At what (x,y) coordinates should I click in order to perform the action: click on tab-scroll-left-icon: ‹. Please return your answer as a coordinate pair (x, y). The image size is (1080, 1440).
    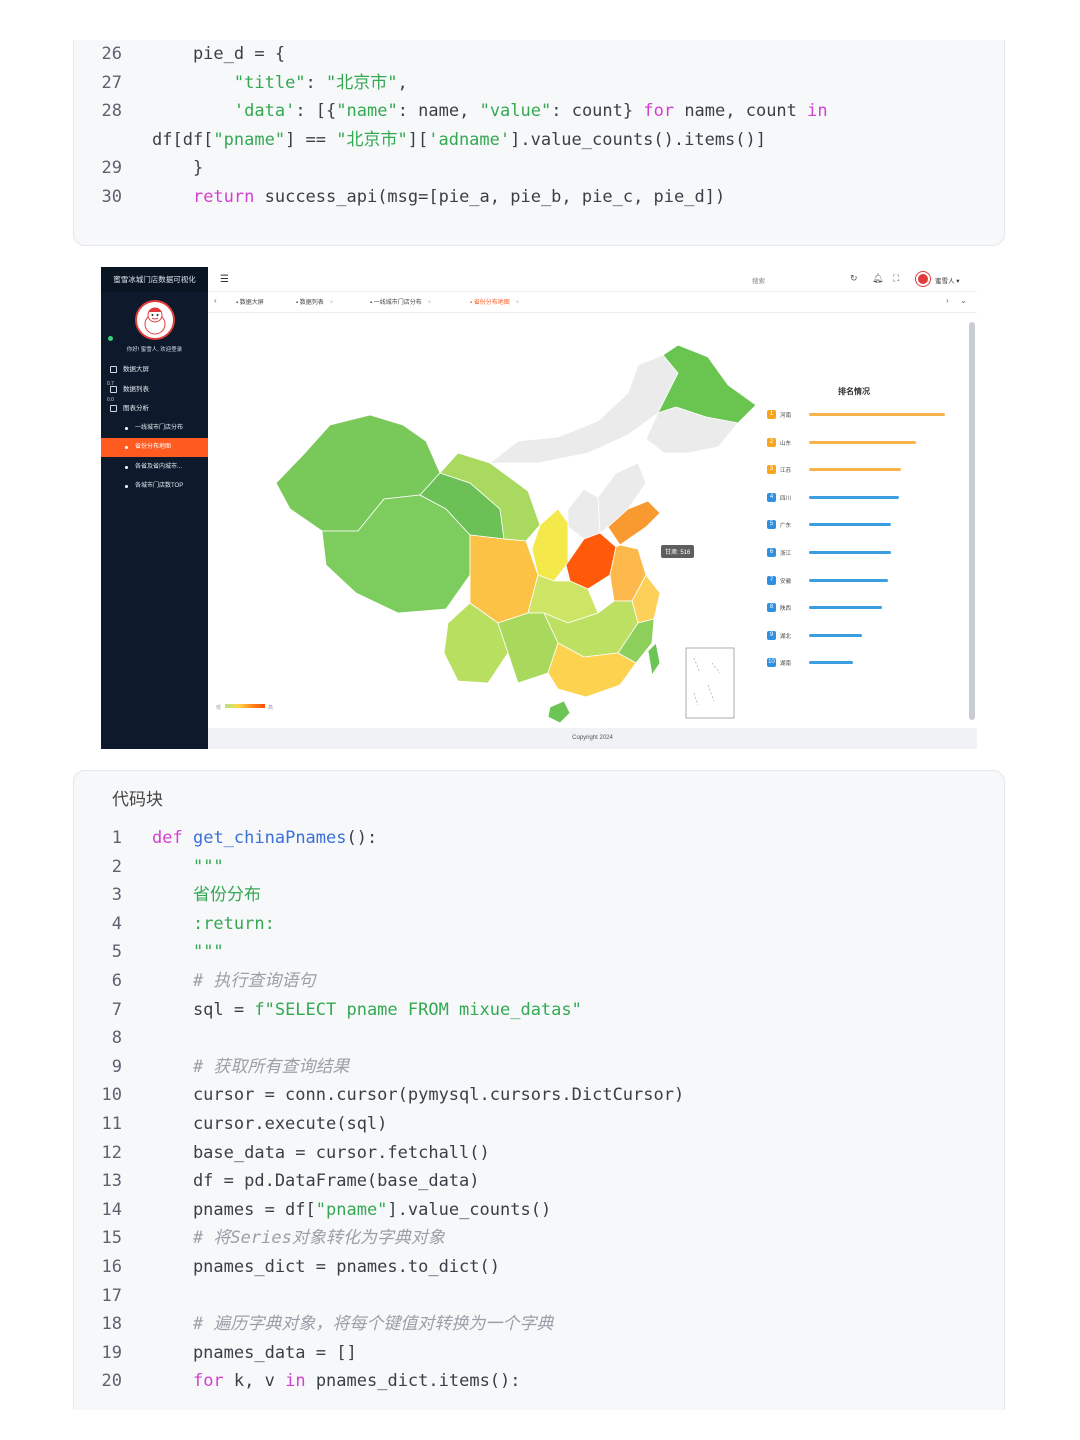
    Looking at the image, I should click on (215, 300).